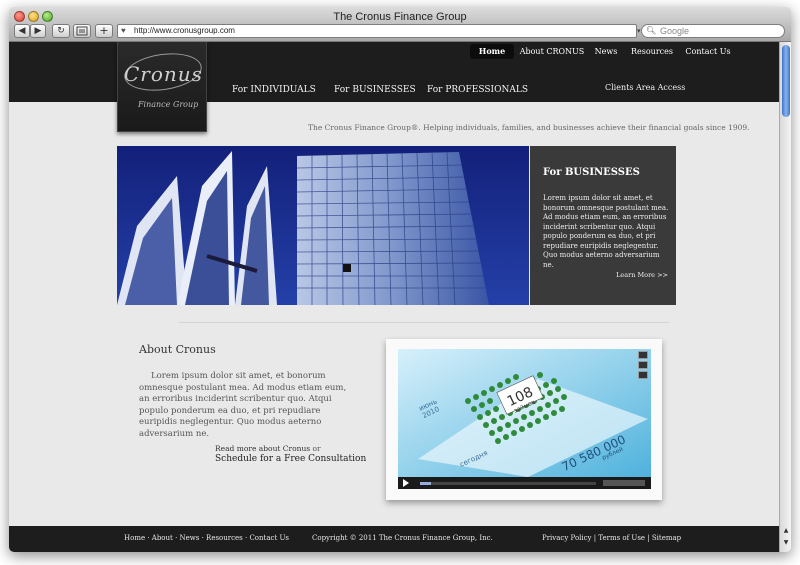  I want to click on video-embed-icon, so click(643, 375).